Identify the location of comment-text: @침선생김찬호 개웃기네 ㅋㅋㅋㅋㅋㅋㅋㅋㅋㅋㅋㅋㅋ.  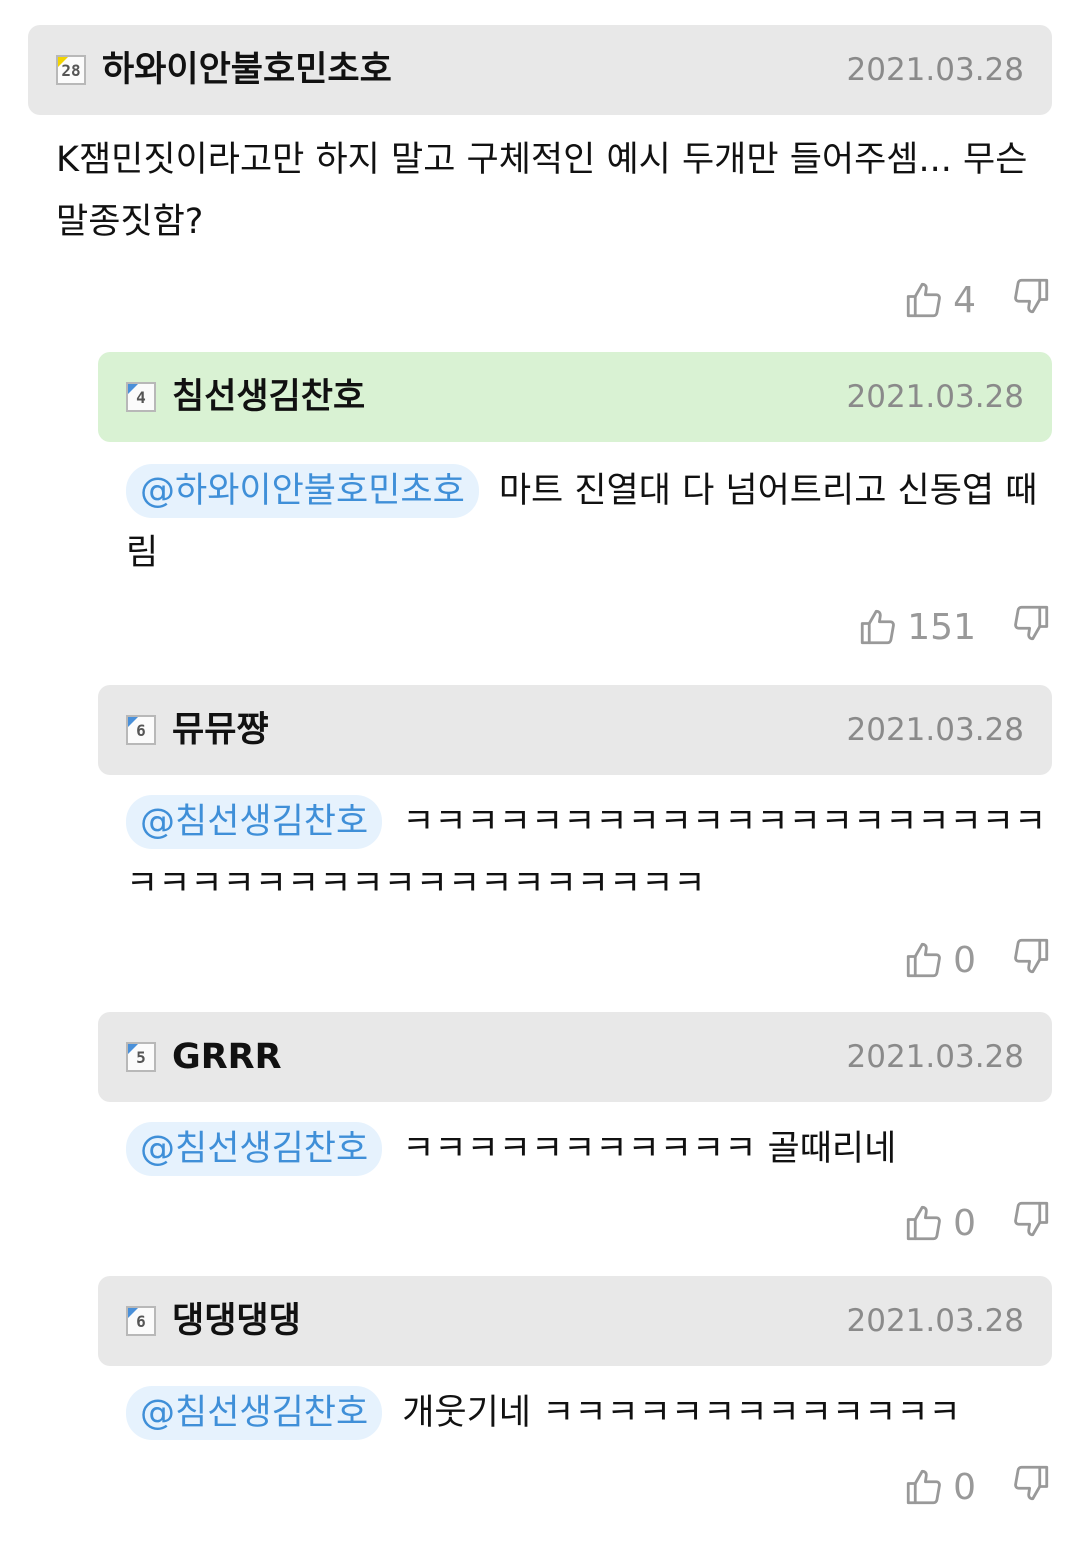
(590, 1413).